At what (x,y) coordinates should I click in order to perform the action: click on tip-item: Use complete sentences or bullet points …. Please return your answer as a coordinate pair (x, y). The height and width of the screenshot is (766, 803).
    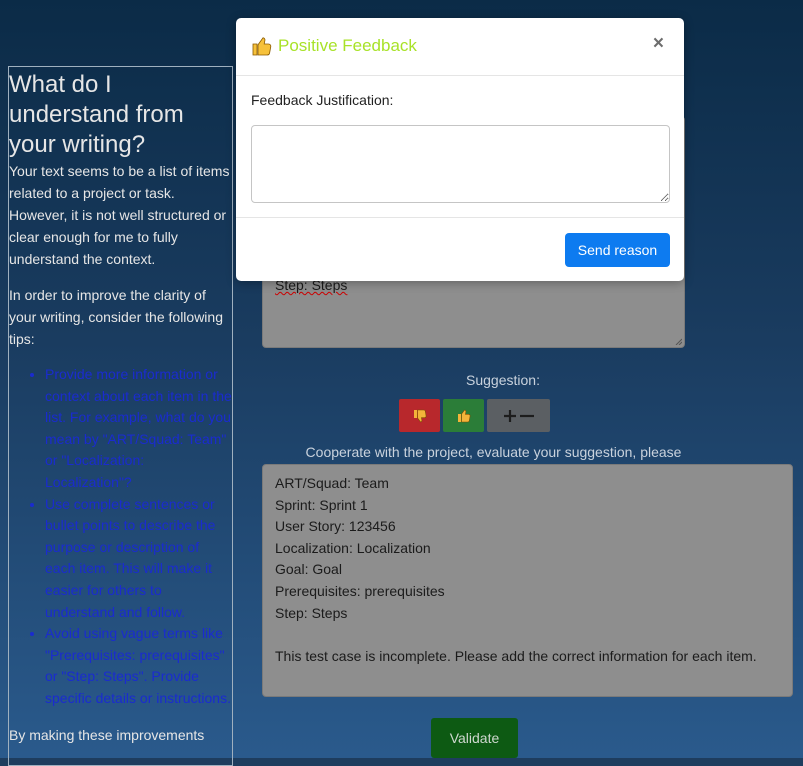
    Looking at the image, I should click on (138, 559).